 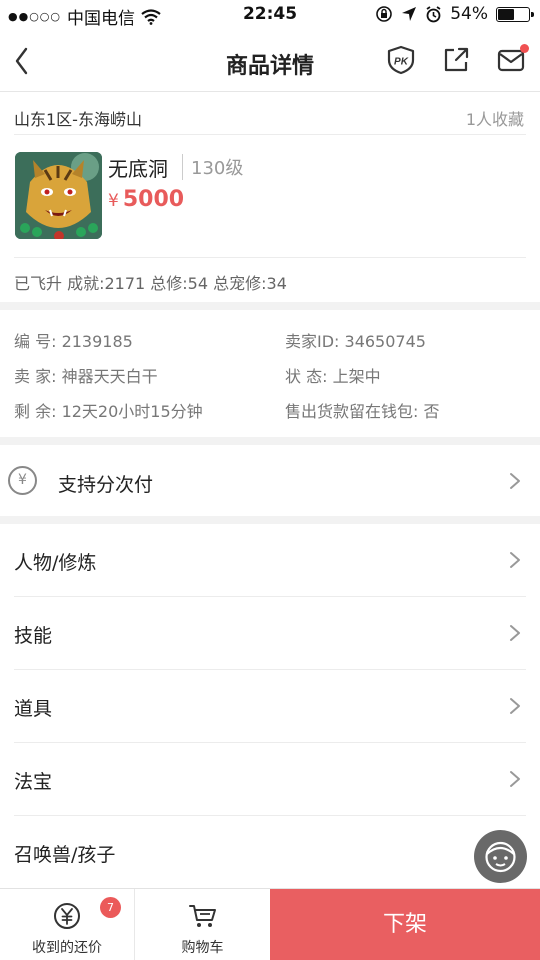 I want to click on tiger-portrait-image, so click(x=58, y=195).